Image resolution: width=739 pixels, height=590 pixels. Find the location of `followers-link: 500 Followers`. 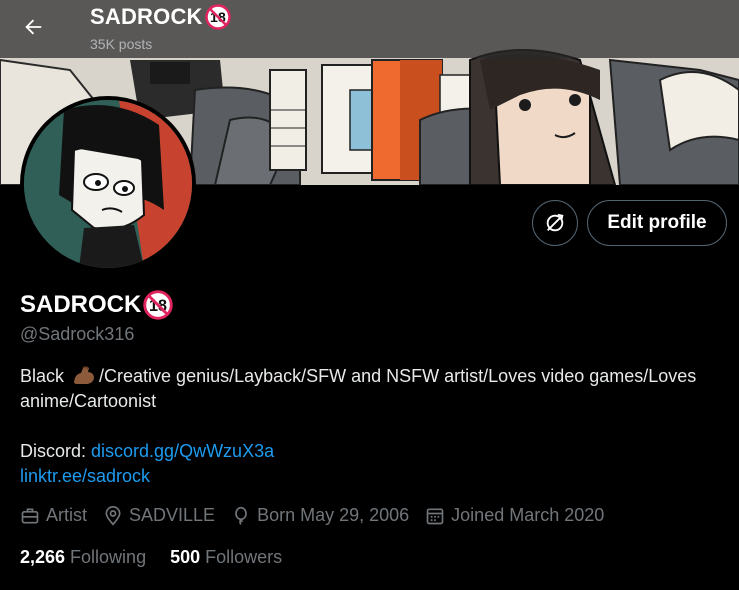

followers-link: 500 Followers is located at coordinates (226, 557).